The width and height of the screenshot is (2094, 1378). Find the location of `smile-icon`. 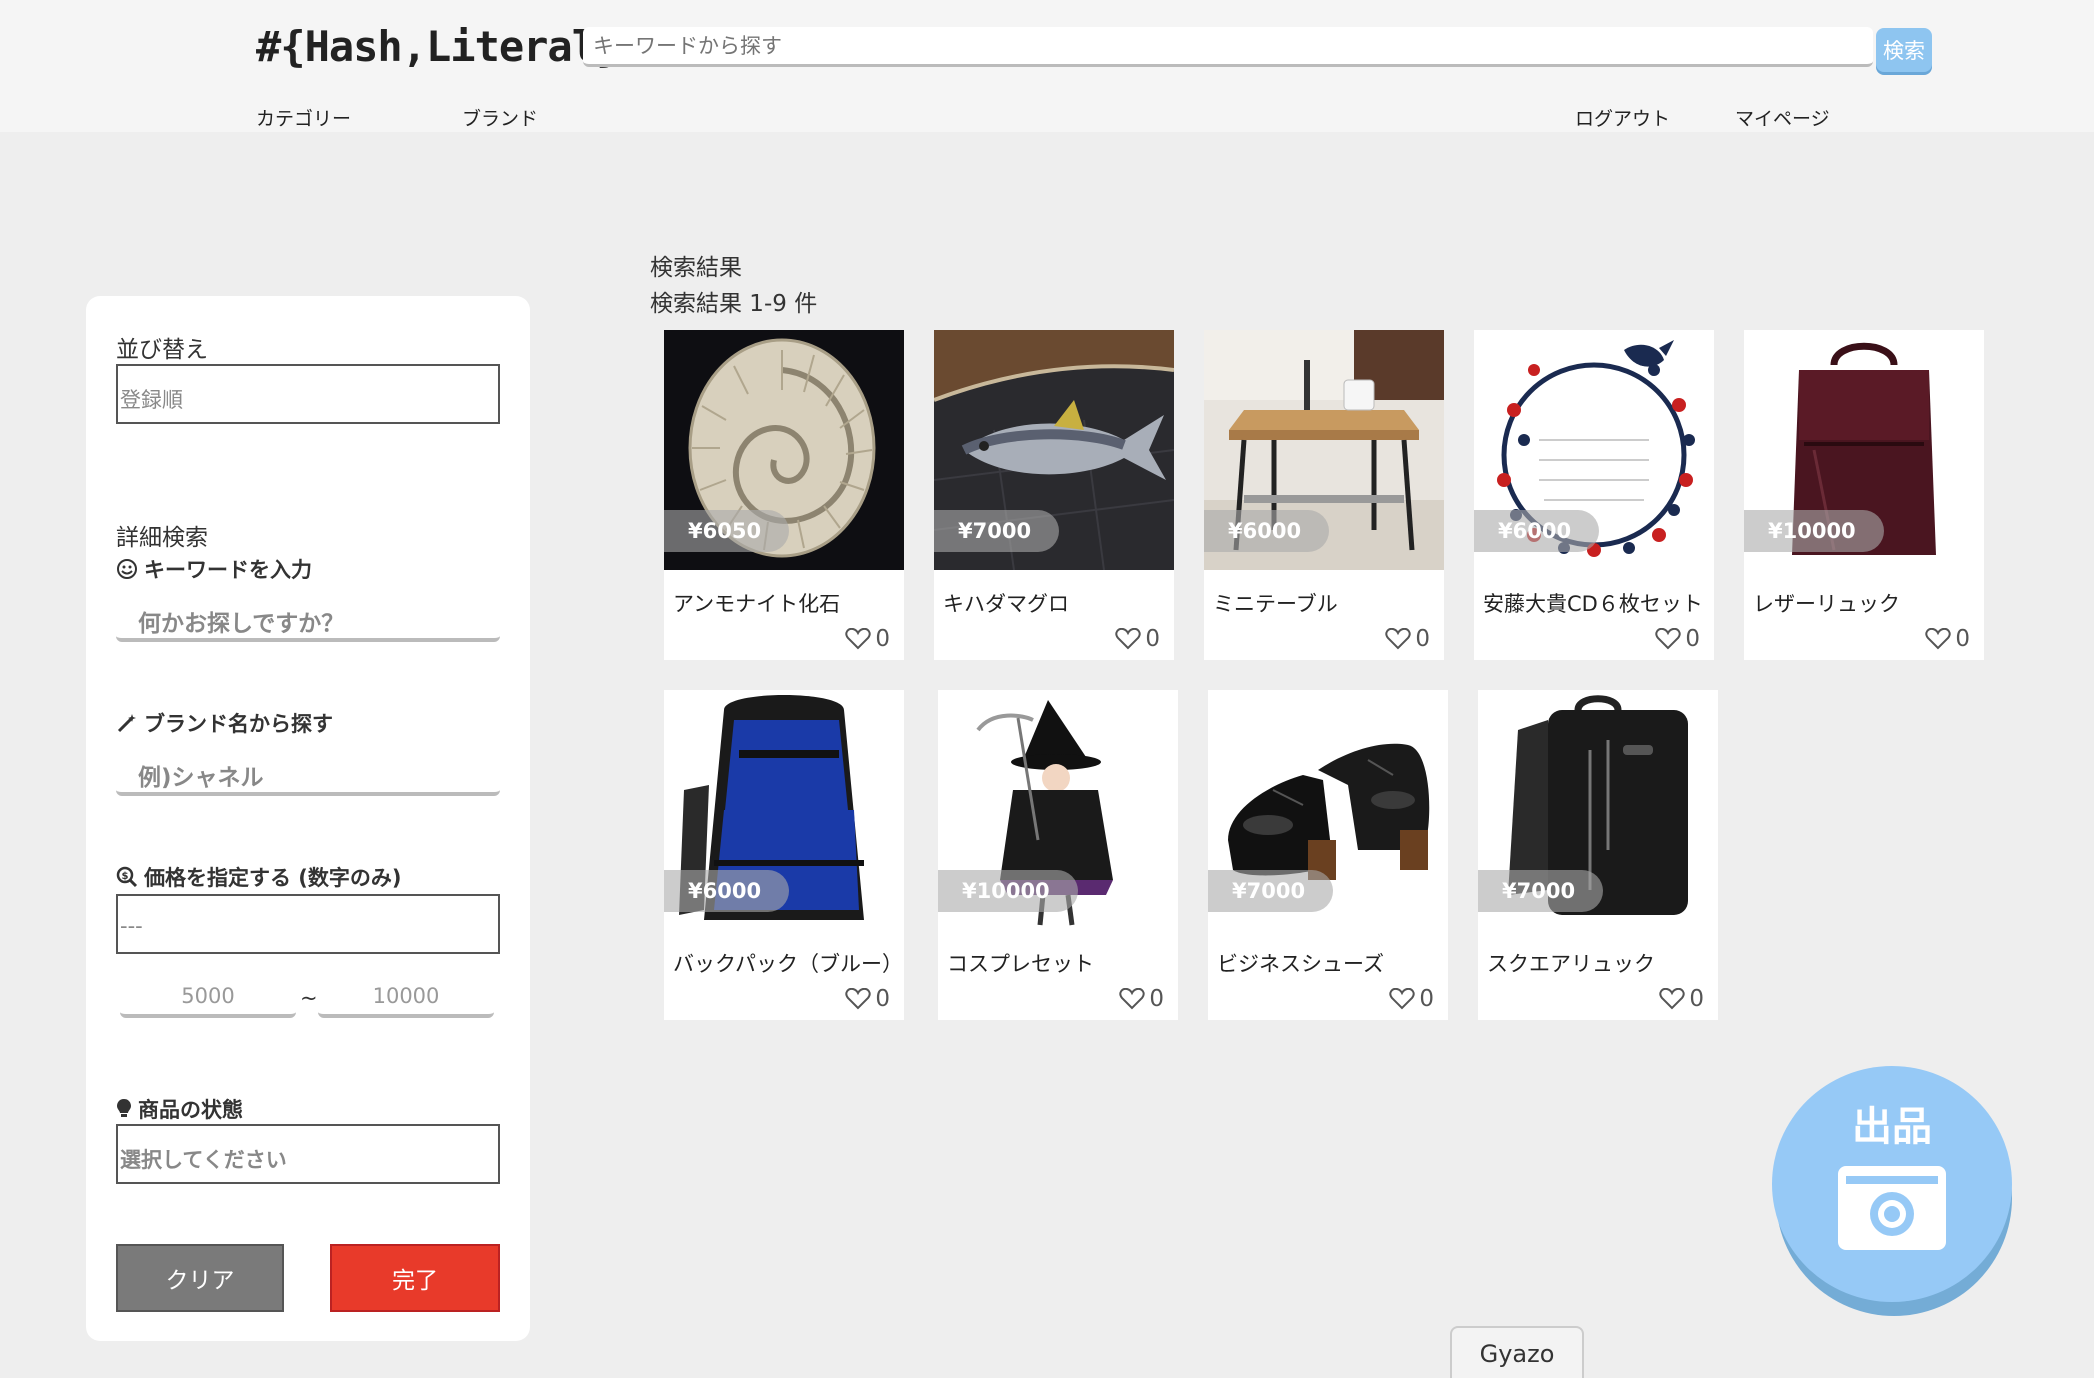

smile-icon is located at coordinates (127, 569).